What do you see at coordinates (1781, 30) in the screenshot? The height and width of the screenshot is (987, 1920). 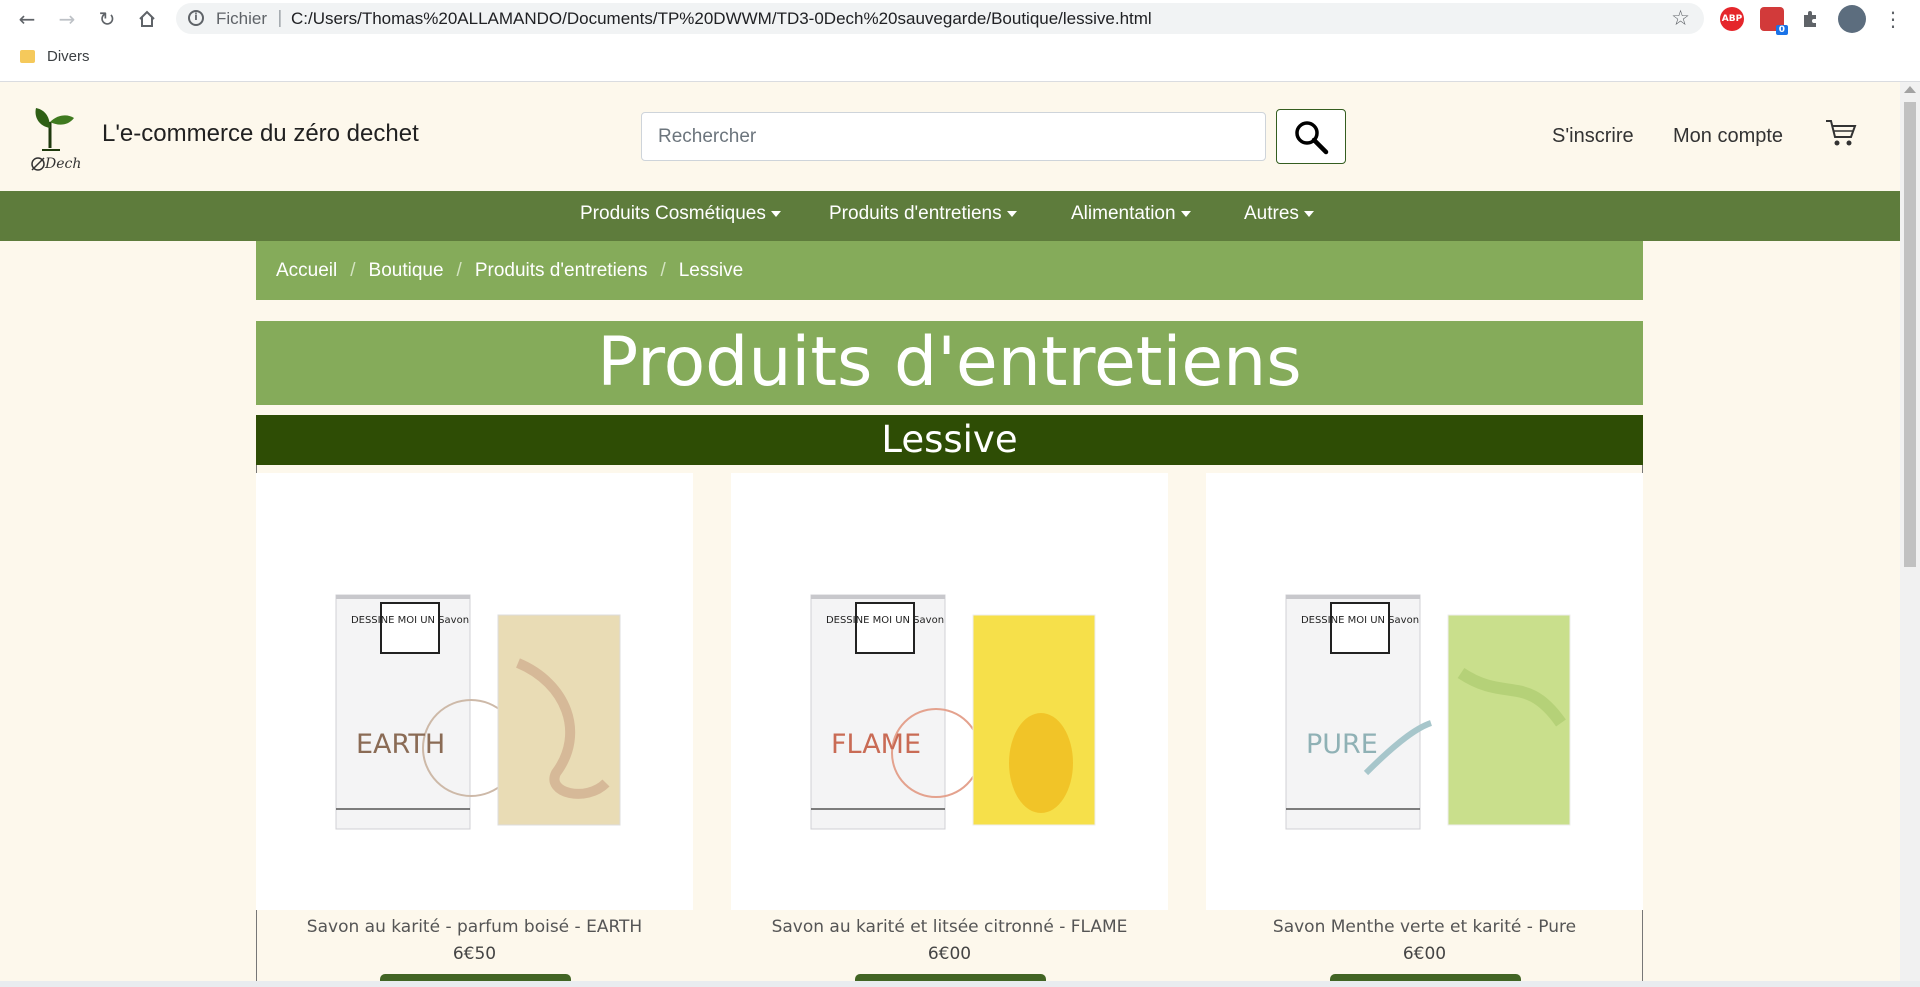 I see `extension-badge: 0` at bounding box center [1781, 30].